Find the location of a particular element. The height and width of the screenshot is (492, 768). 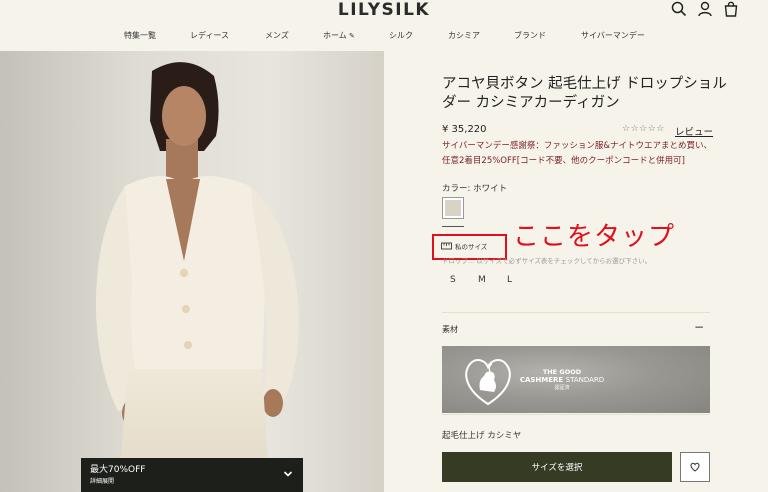

cashmere-standard-banner: THE GOOD CASHMERE STANDARD 認証済 is located at coordinates (576, 379).